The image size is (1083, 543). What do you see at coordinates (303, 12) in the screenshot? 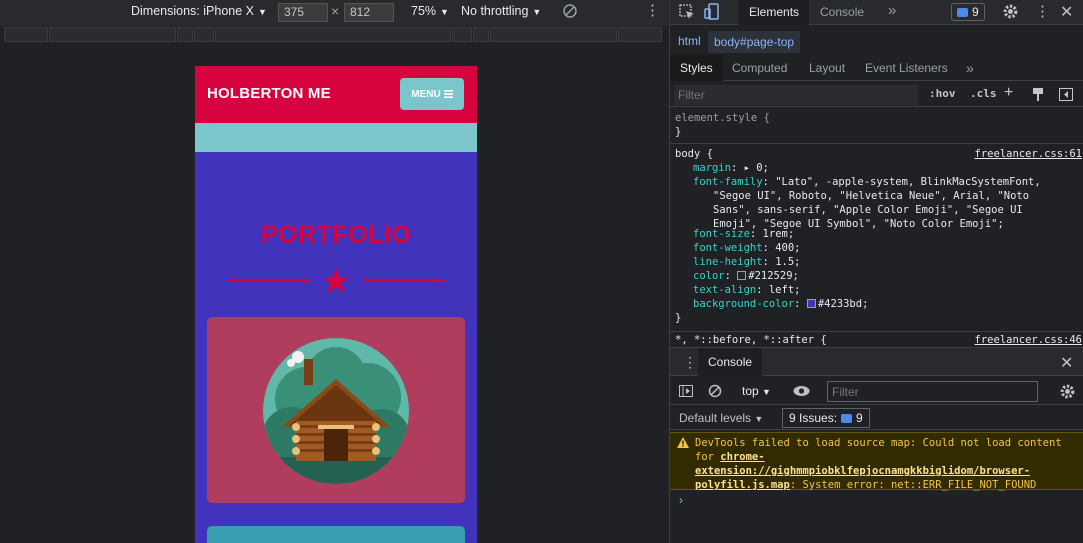
I see `device-width-input: 375` at bounding box center [303, 12].